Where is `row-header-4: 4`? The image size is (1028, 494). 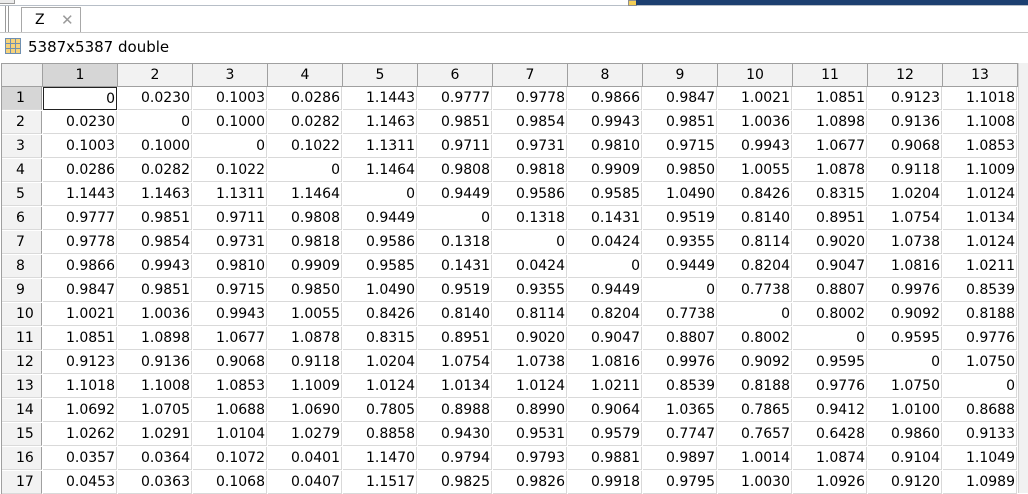 row-header-4: 4 is located at coordinates (22, 170).